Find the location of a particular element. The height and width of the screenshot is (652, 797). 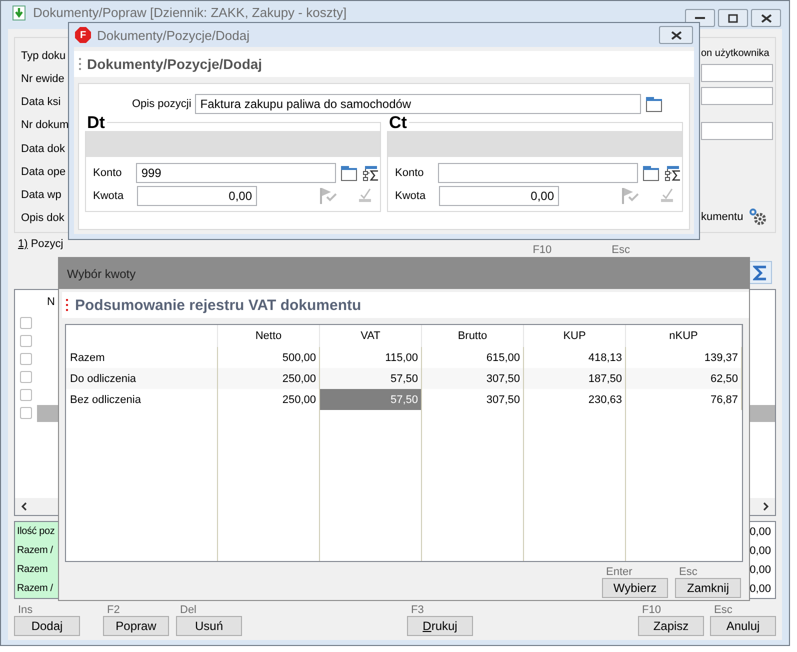

gear-icon is located at coordinates (758, 217).